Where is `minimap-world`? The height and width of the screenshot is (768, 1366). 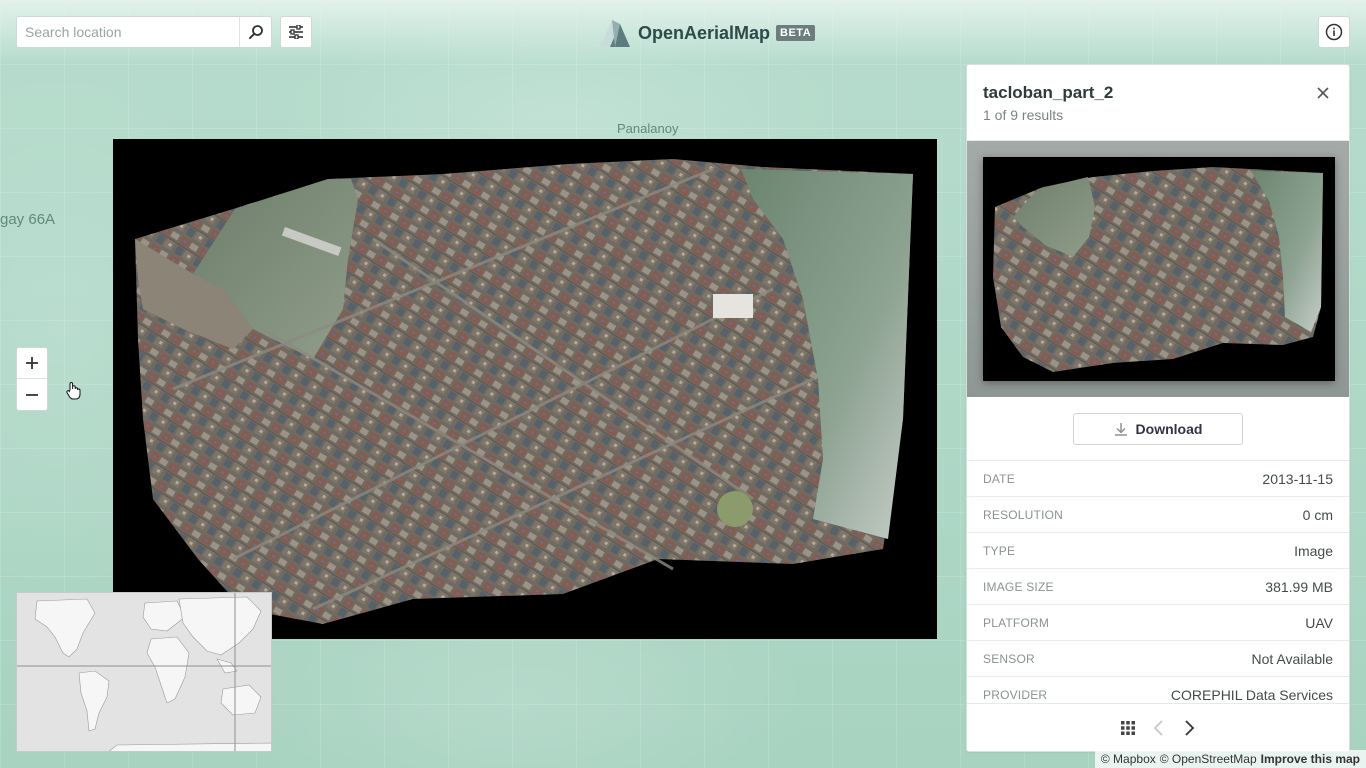 minimap-world is located at coordinates (144, 672).